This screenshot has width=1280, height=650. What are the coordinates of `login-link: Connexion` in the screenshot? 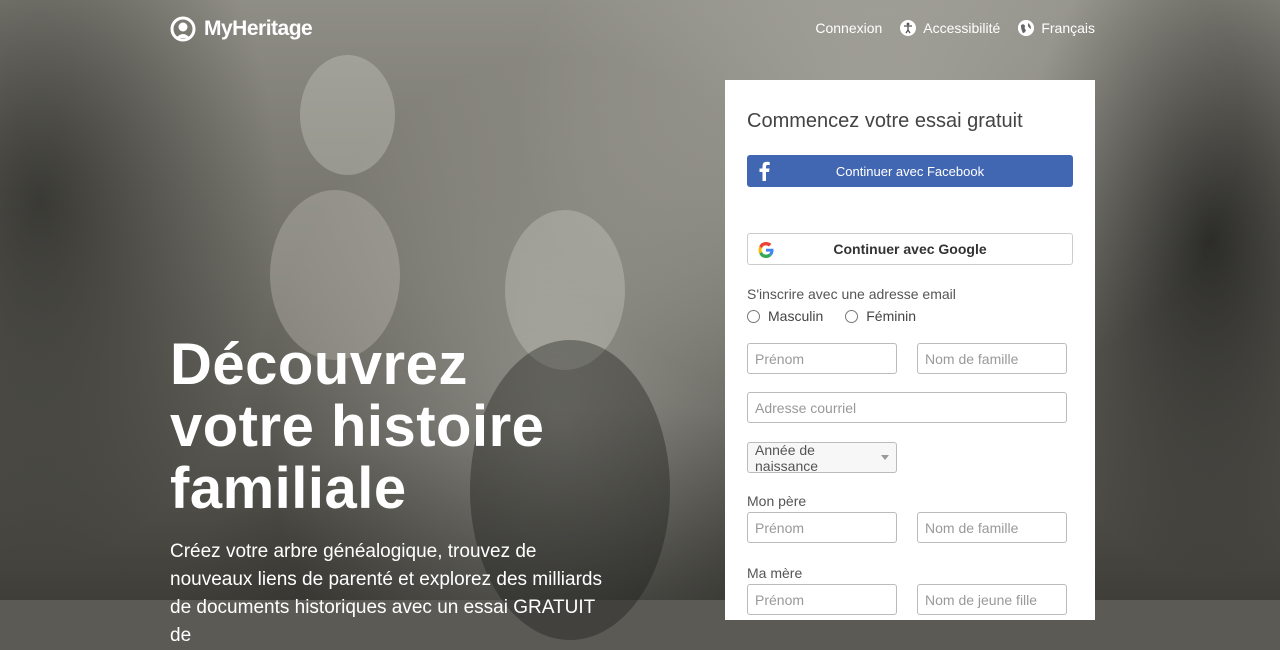 It's located at (848, 28).